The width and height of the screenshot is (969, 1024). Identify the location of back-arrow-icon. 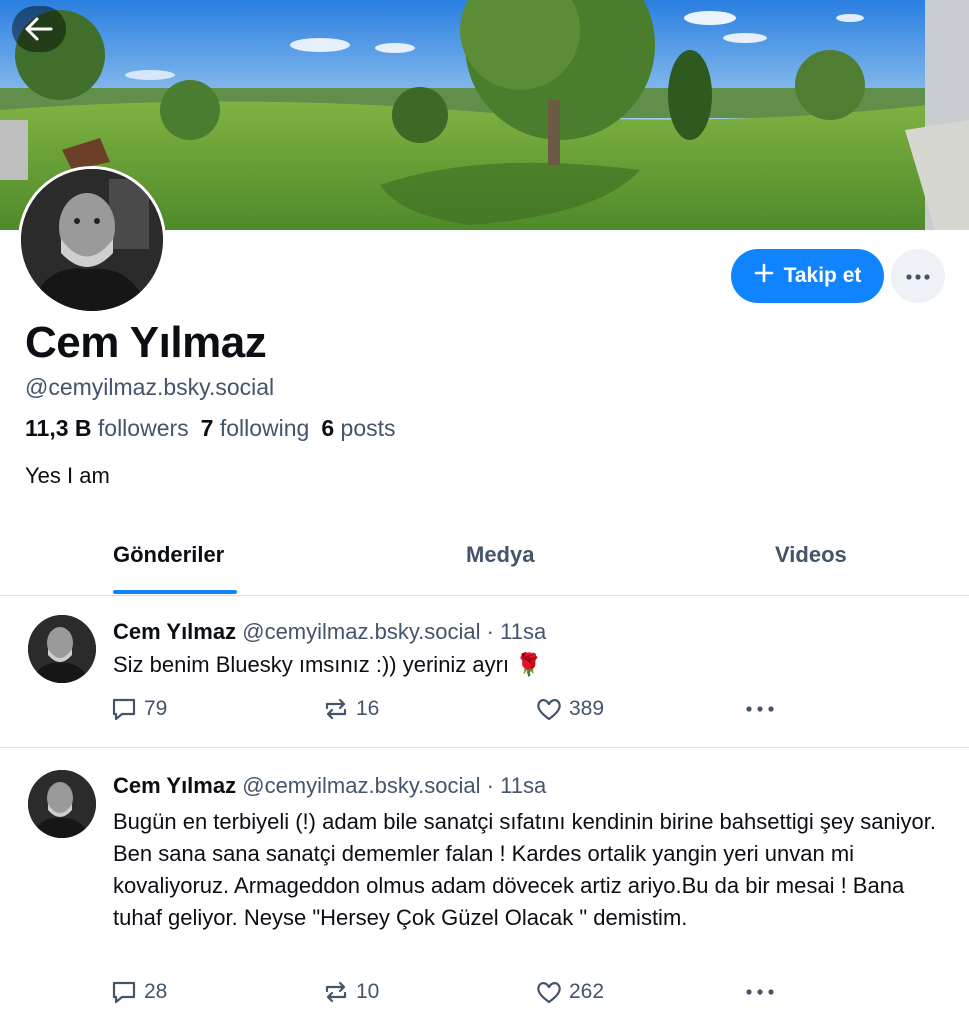
(39, 29).